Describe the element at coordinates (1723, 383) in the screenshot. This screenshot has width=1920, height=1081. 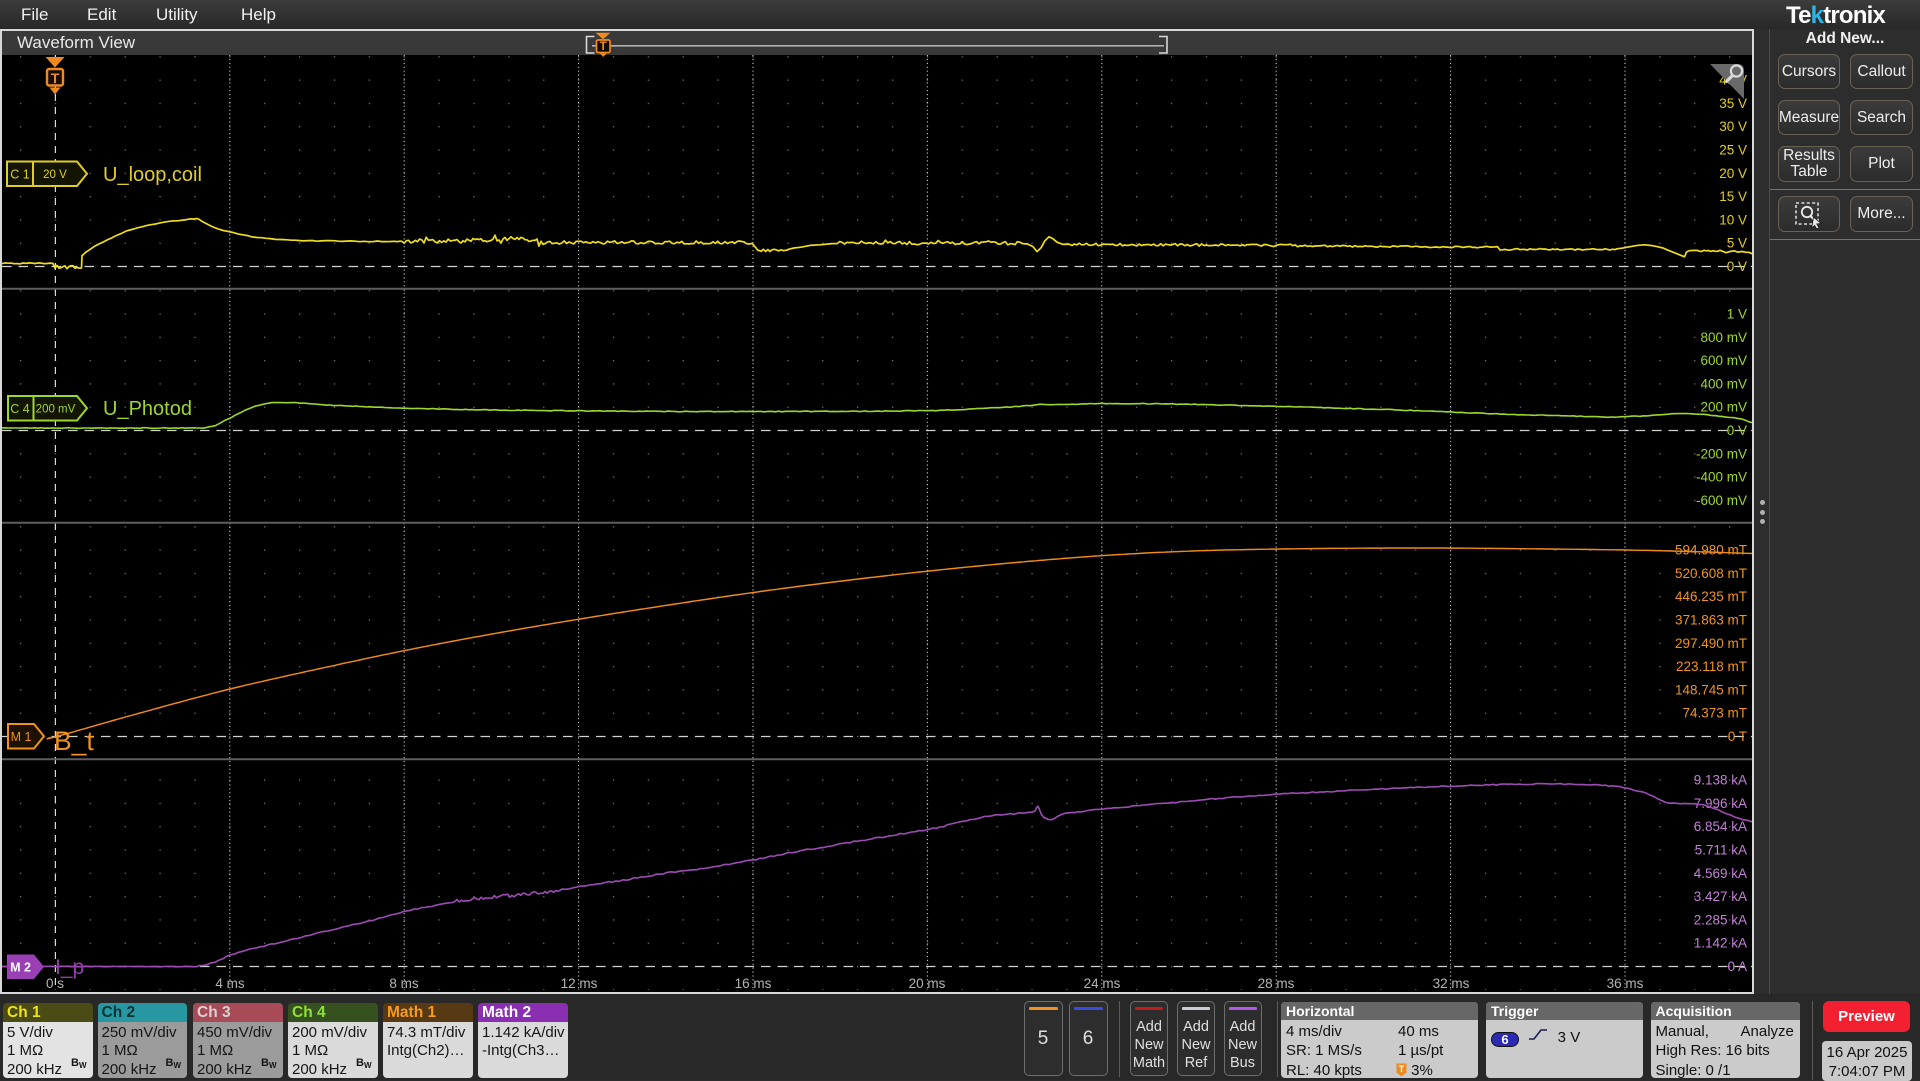
I see `svg-text: 400 mV` at that location.